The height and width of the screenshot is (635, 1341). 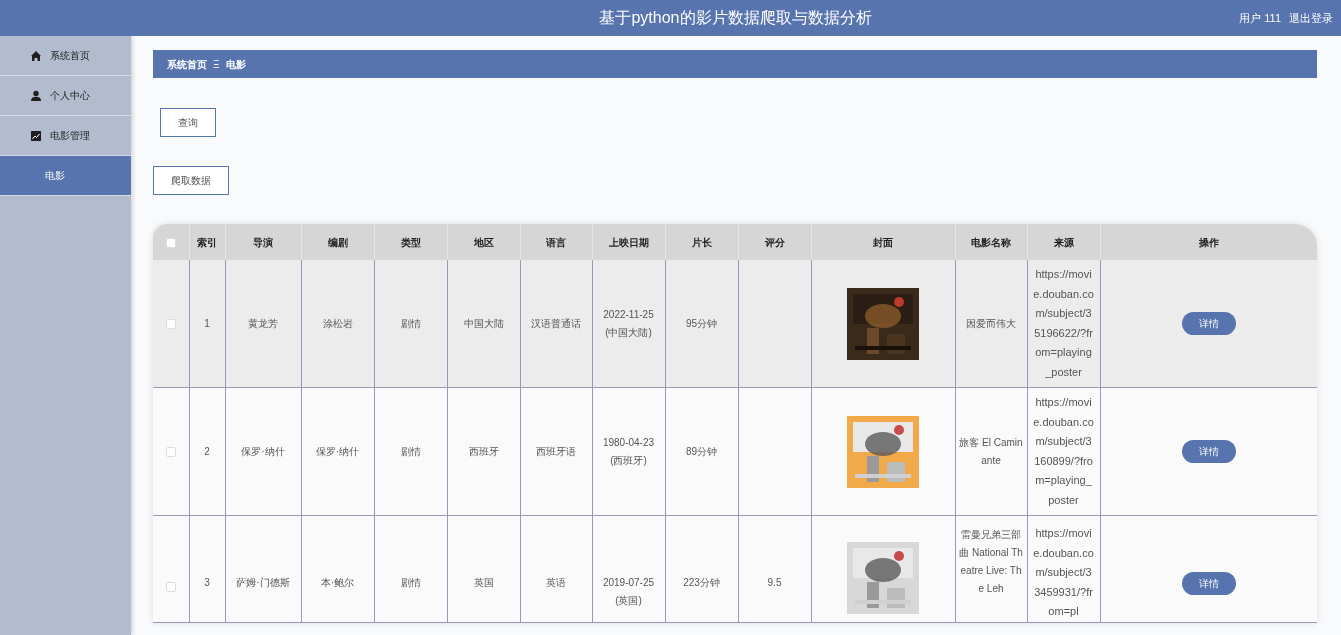 I want to click on table-cell: 黄龙芳, so click(x=263, y=323).